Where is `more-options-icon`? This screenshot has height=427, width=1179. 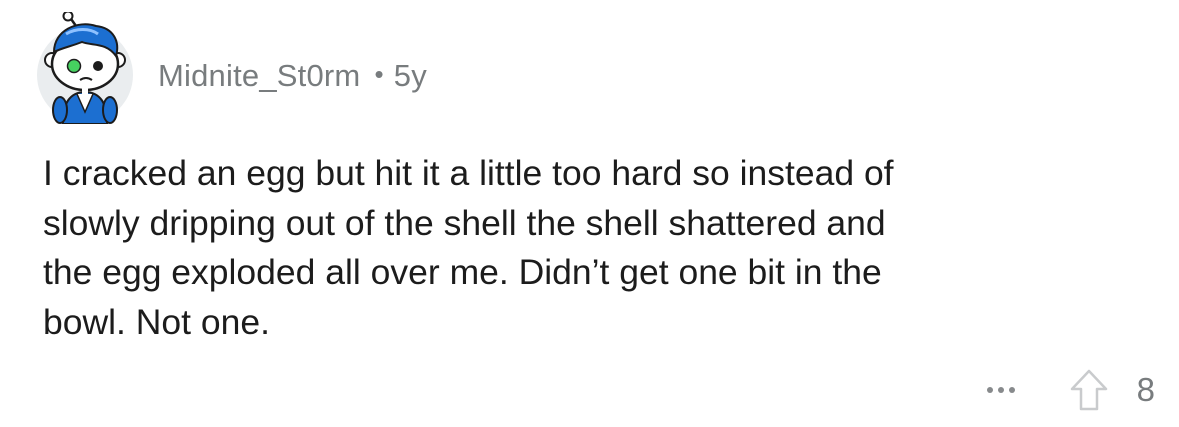
more-options-icon is located at coordinates (1000, 390).